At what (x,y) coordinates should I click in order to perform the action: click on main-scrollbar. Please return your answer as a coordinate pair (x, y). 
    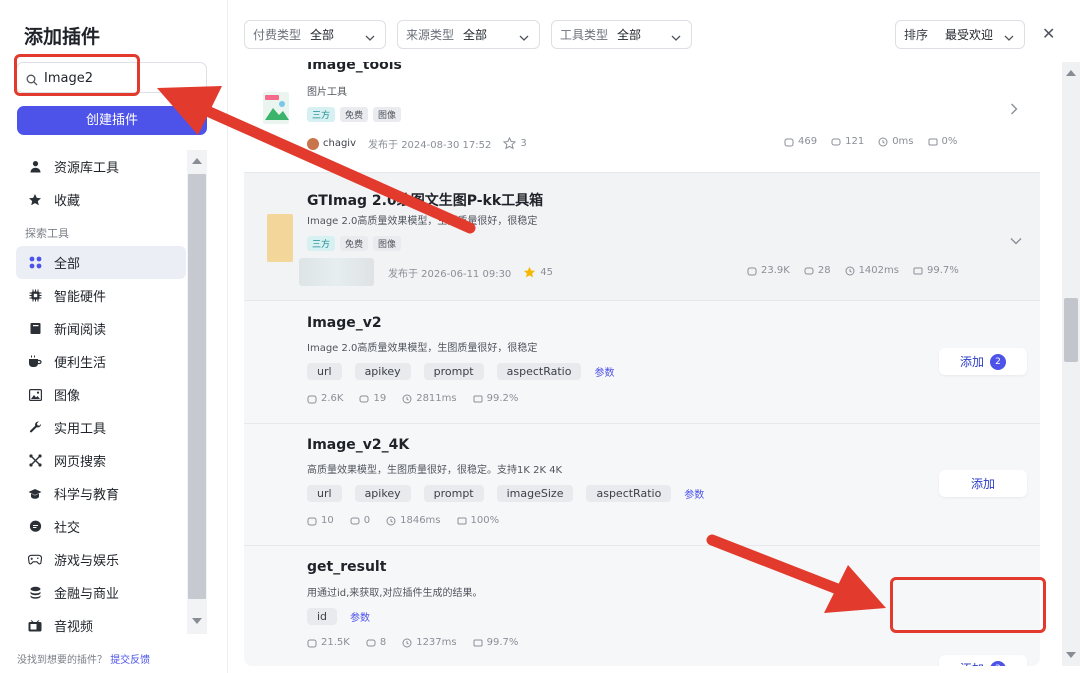
    Looking at the image, I should click on (1071, 364).